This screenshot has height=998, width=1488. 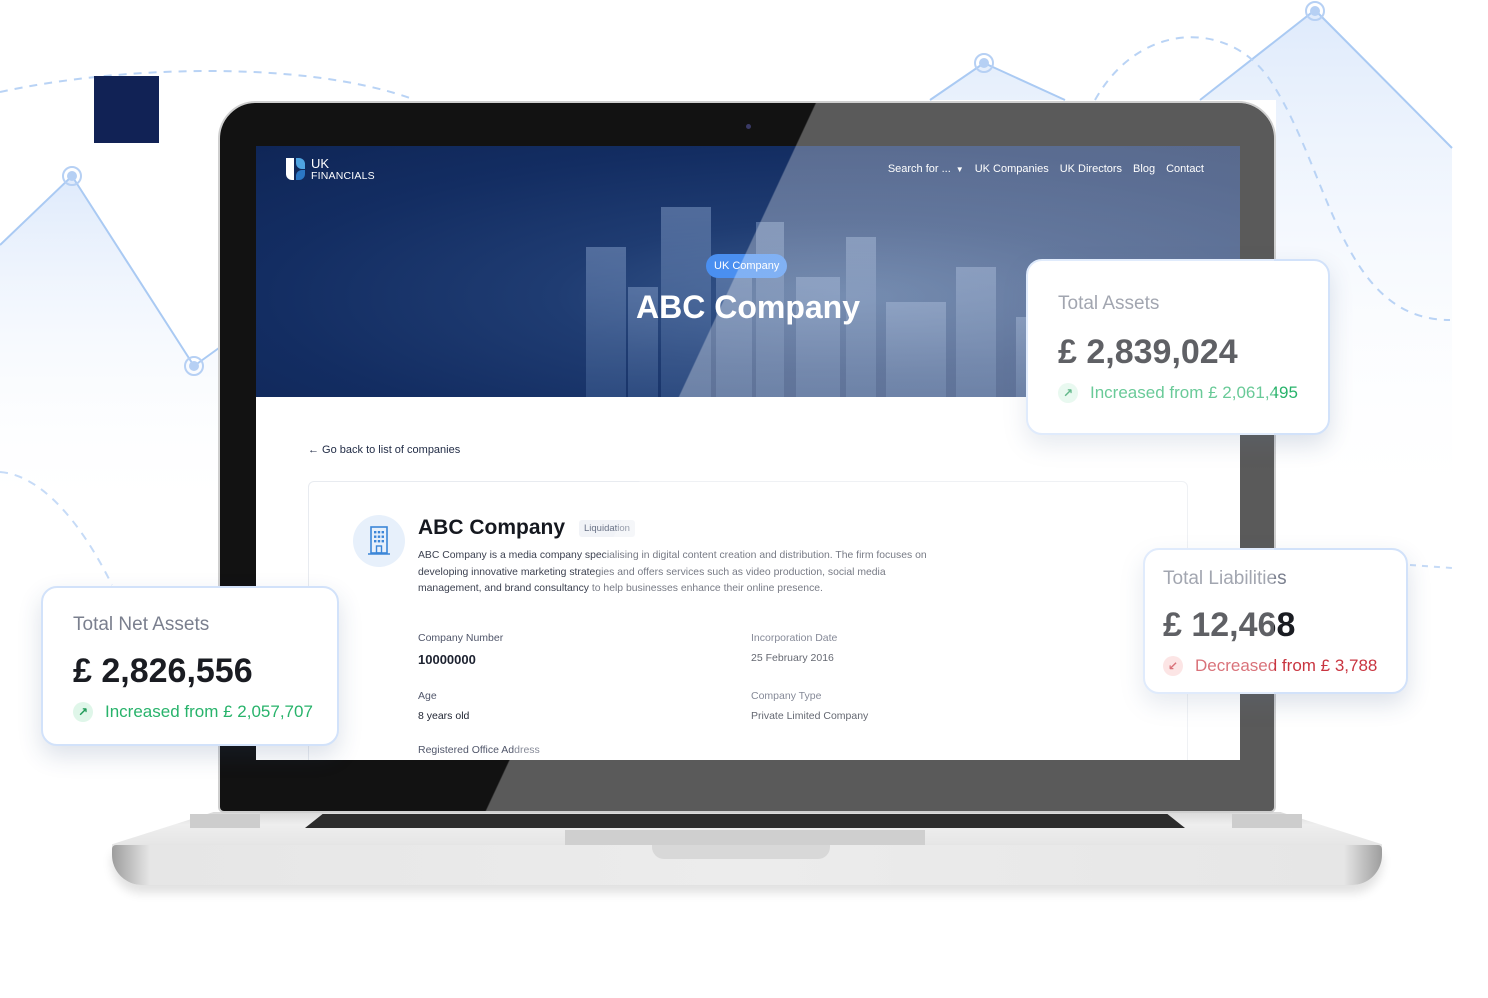 I want to click on age-value: 8 years old, so click(x=444, y=716).